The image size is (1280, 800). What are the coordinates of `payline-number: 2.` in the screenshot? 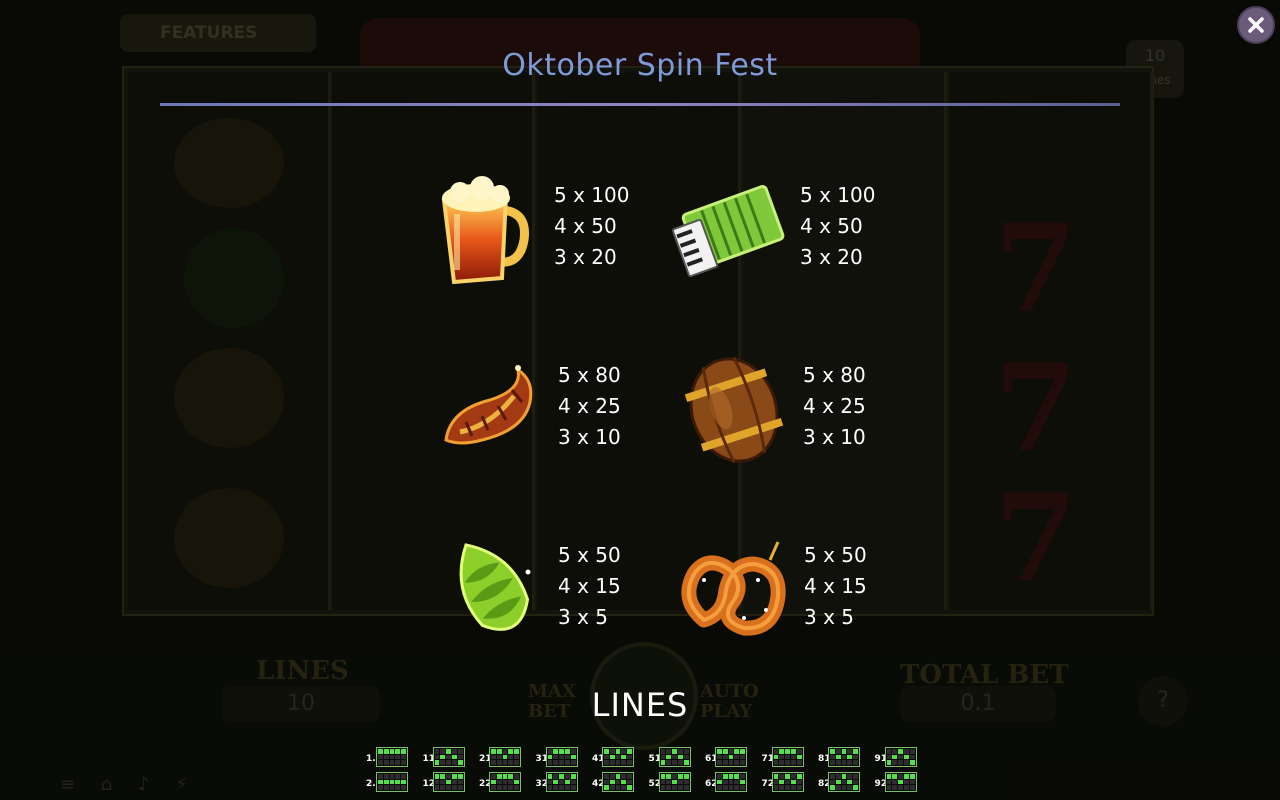 It's located at (371, 784).